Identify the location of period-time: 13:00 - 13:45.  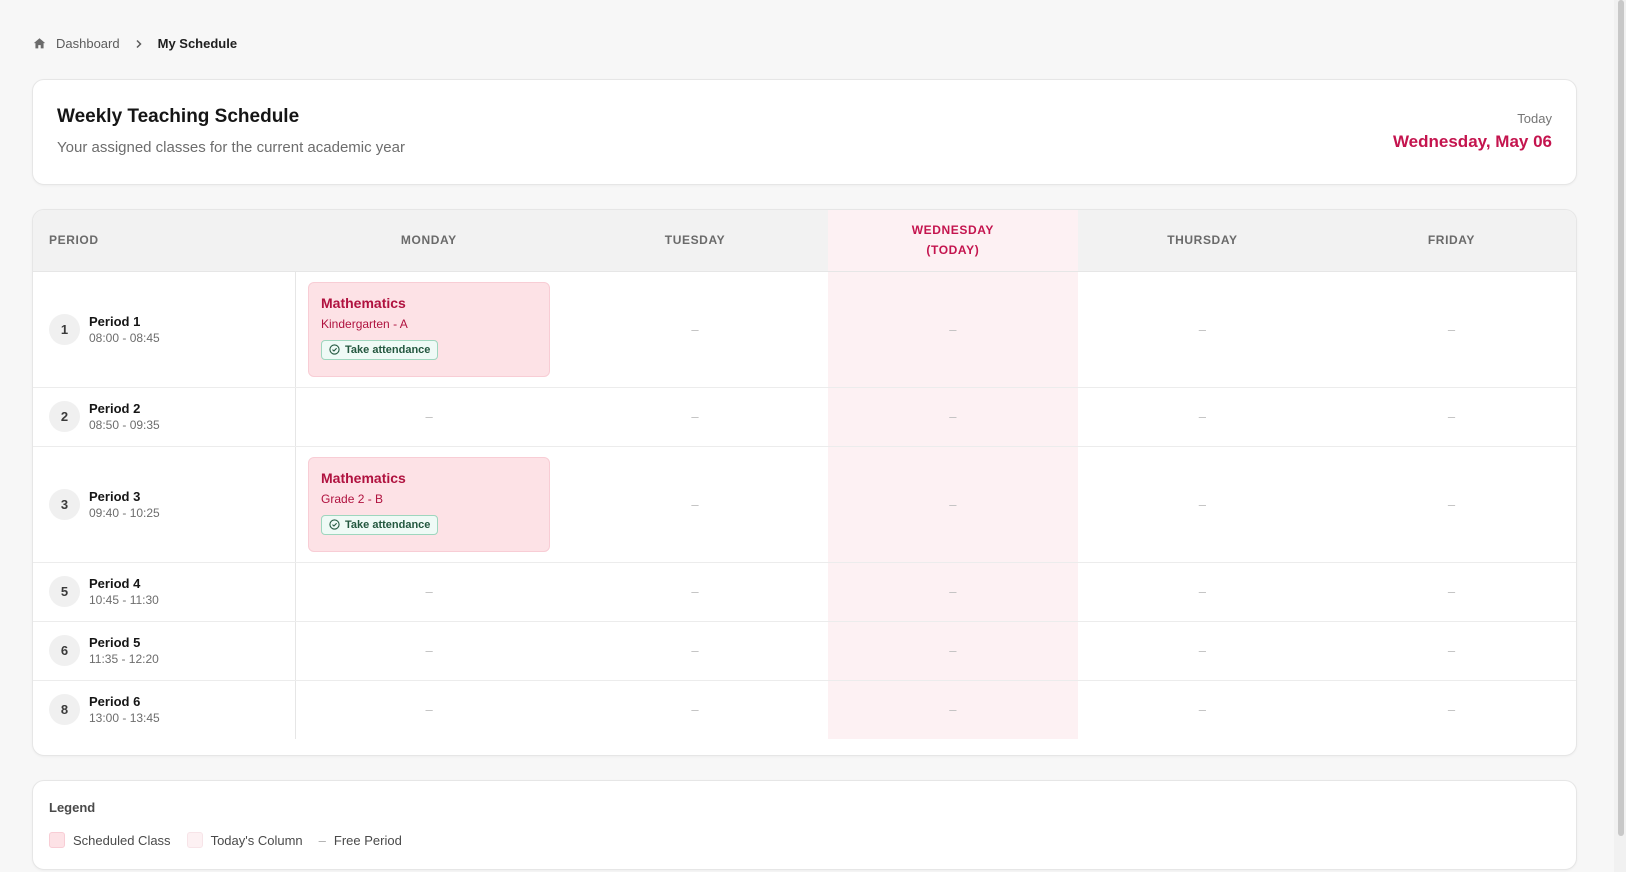
(124, 718).